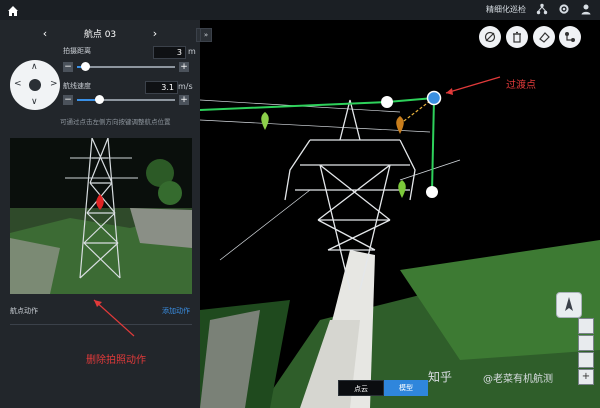 The height and width of the screenshot is (408, 600). Describe the element at coordinates (406, 388) in the screenshot. I see `tab-model: 模型` at that location.